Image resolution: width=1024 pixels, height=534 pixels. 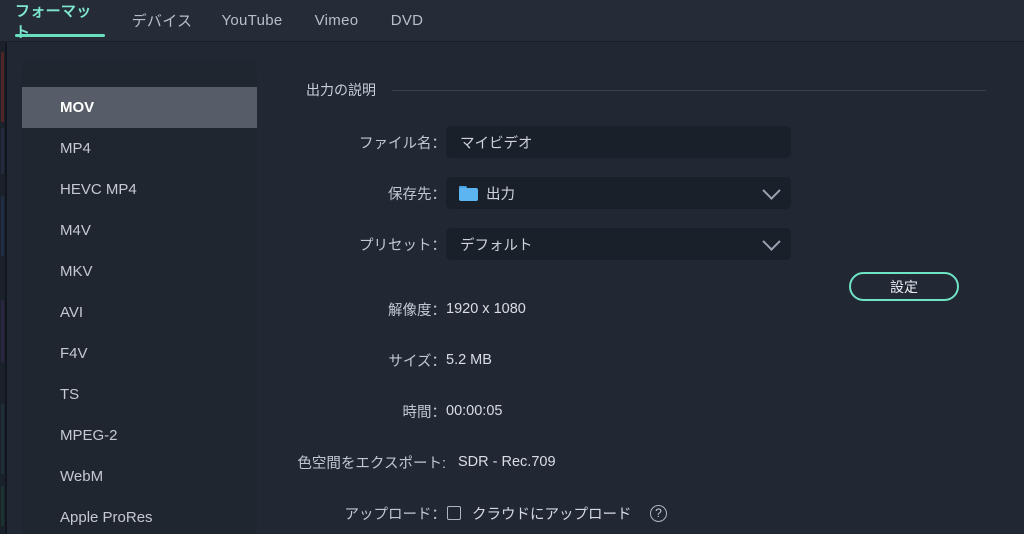 I want to click on size-label: サイズ：, so click(x=417, y=361).